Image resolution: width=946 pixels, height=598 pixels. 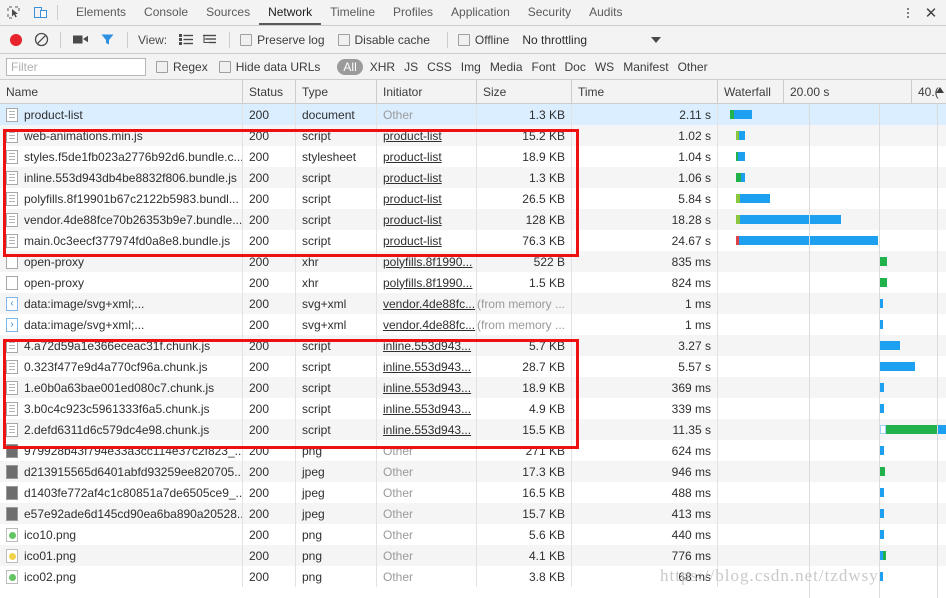 I want to click on tab-timeline: Timeline, so click(x=352, y=12).